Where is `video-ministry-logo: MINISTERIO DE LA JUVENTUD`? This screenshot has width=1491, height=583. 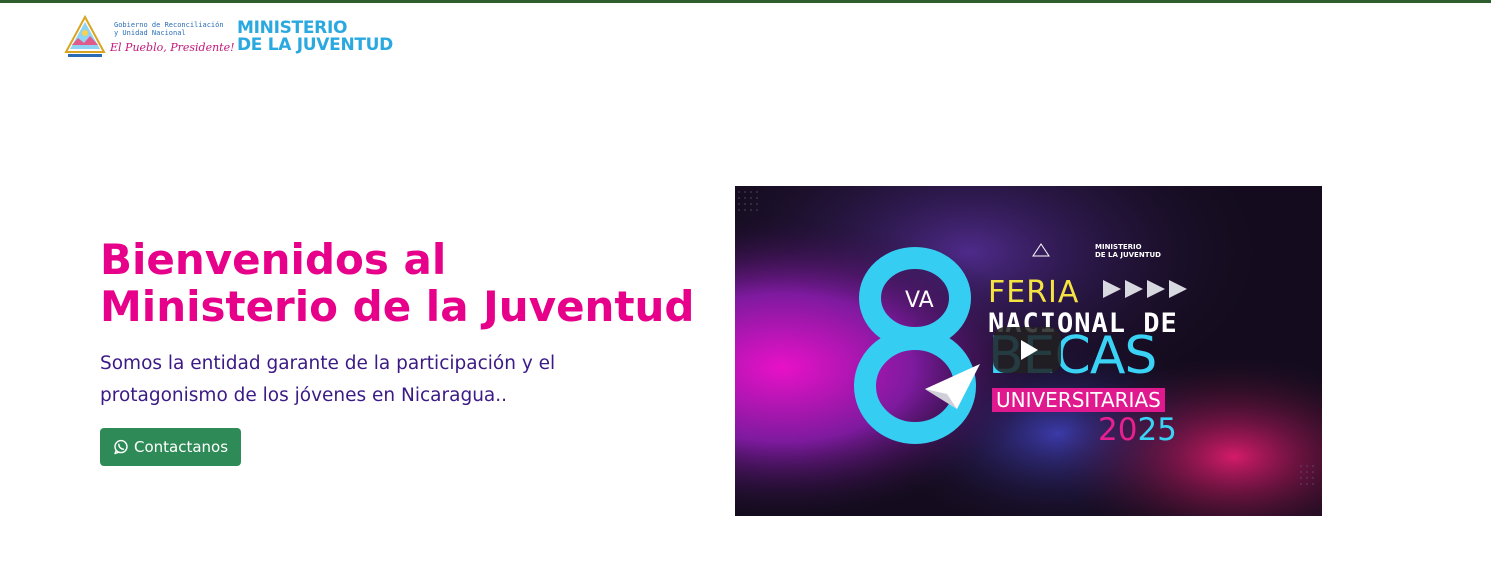 video-ministry-logo: MINISTERIO DE LA JUVENTUD is located at coordinates (1128, 251).